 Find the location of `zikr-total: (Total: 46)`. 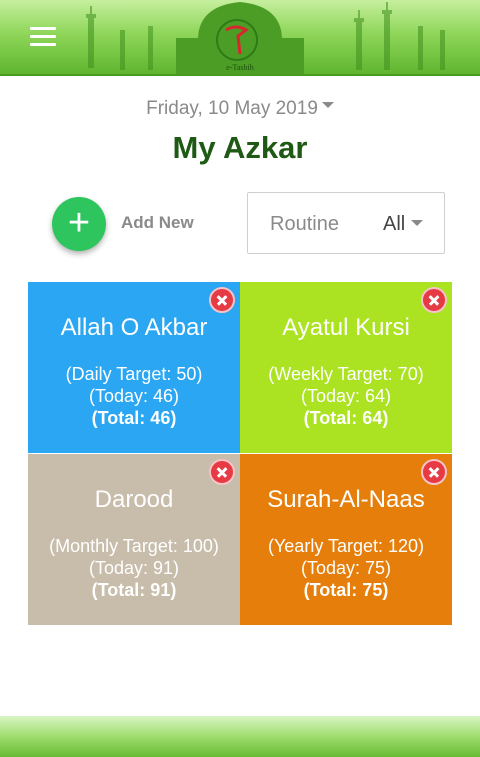

zikr-total: (Total: 46) is located at coordinates (134, 418).